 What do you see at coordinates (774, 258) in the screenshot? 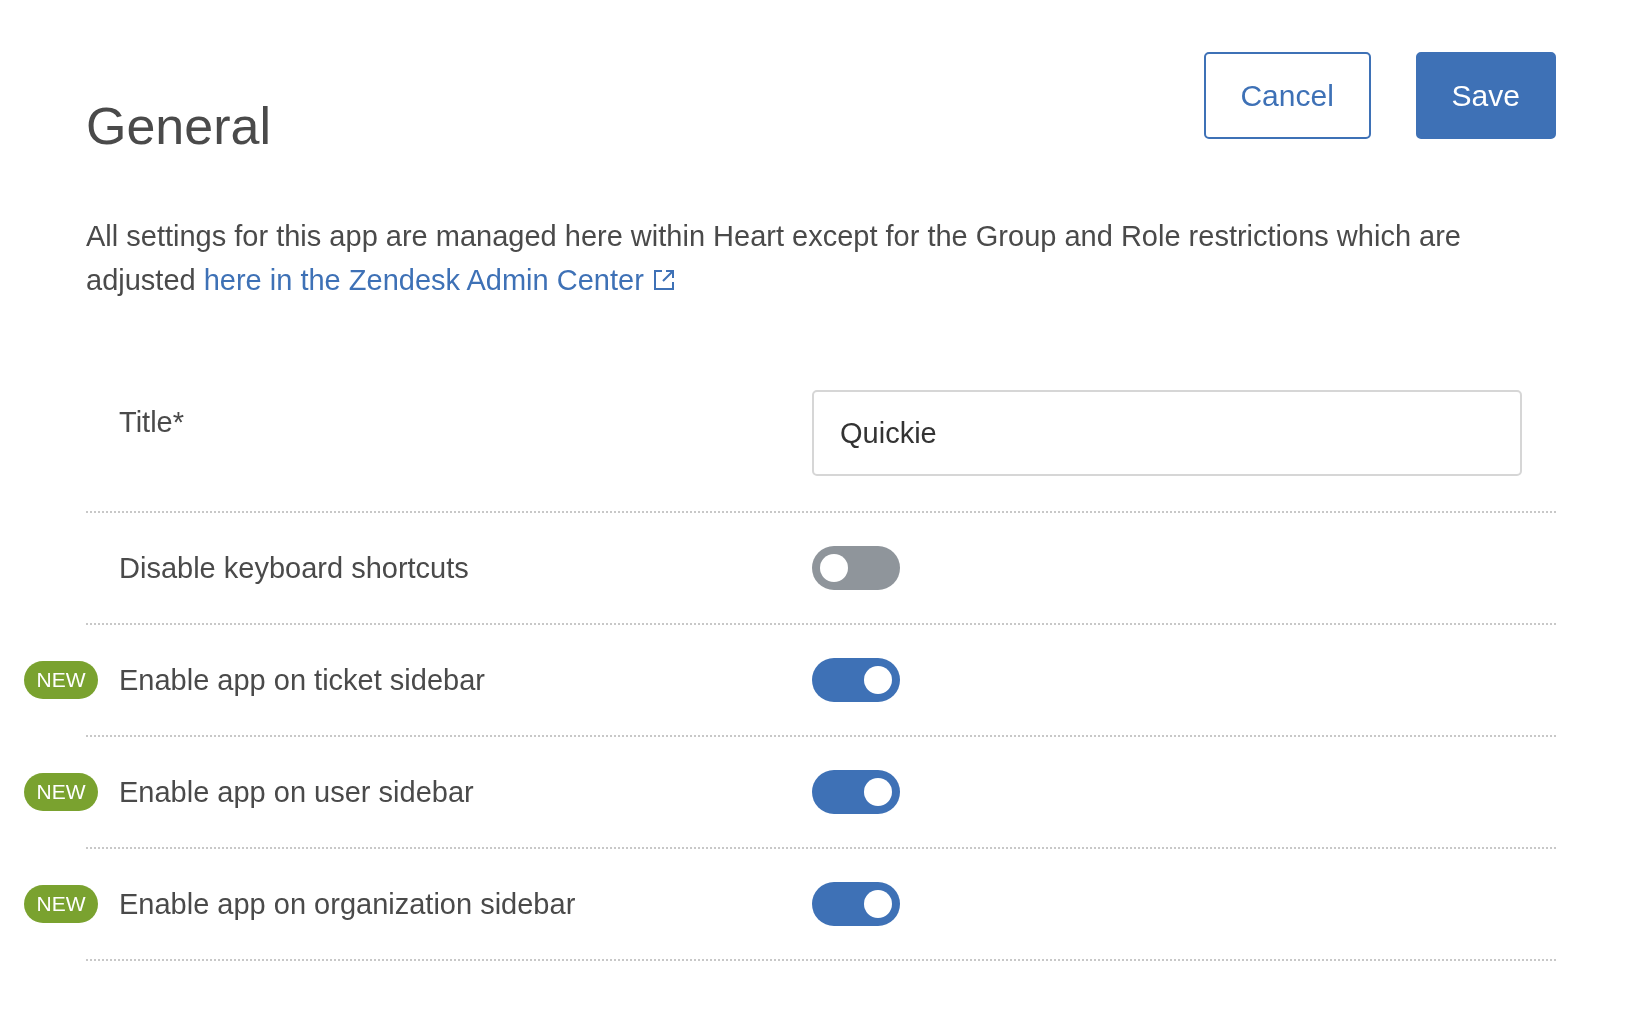
I see `description-text: All settings for this app are managed here within Heart except for the Group and Role restrictions which are adjusted here in the Zendesk Admin Center` at bounding box center [774, 258].